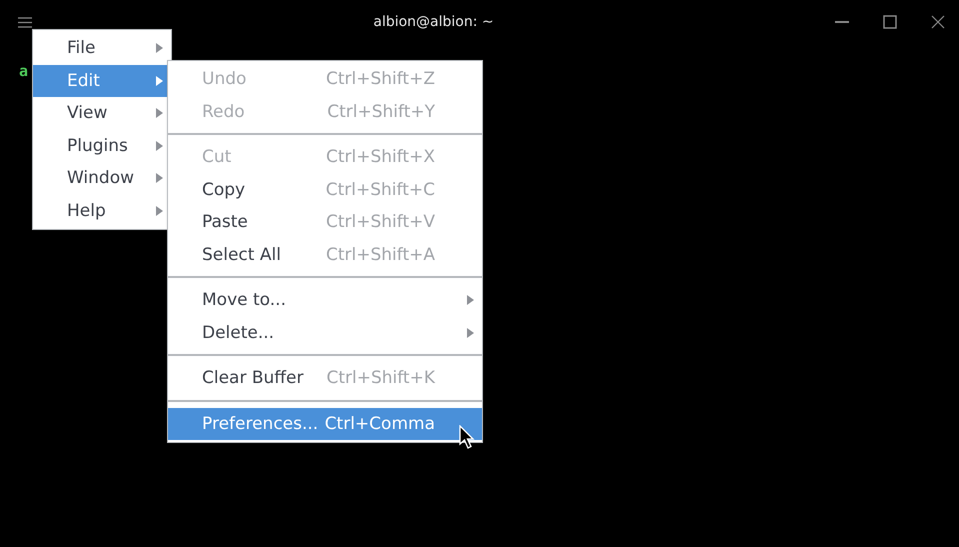 The width and height of the screenshot is (959, 547). I want to click on menu-item: View, so click(102, 113).